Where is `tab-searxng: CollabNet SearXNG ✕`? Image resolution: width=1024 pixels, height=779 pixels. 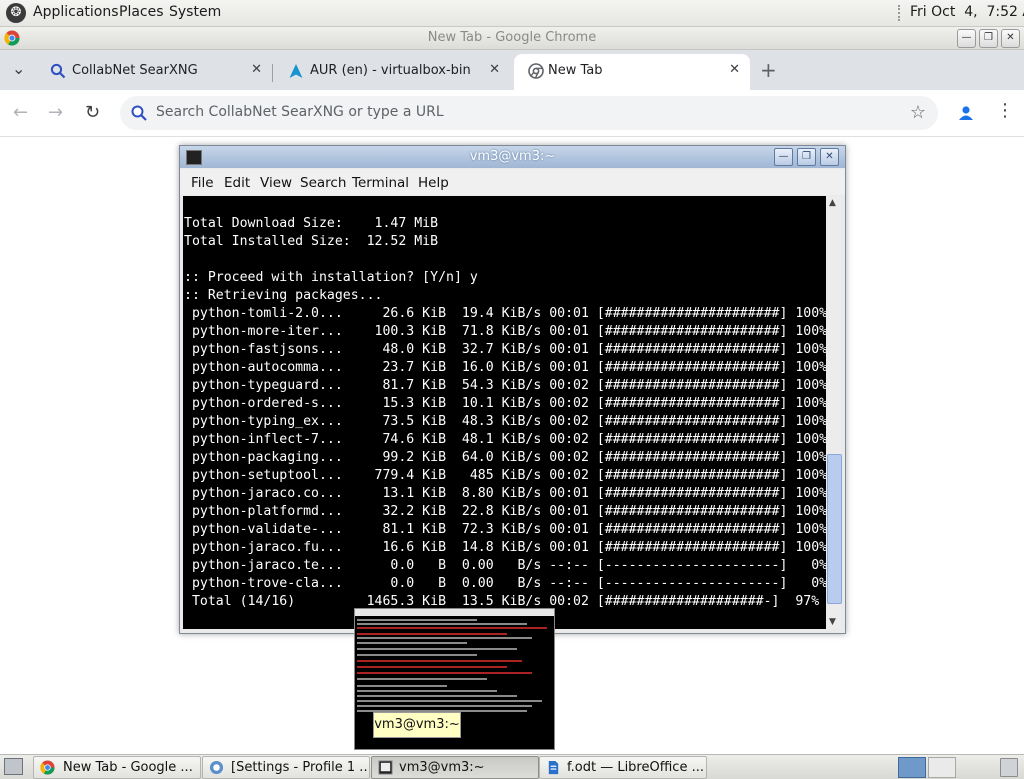 tab-searxng: CollabNet SearXNG ✕ is located at coordinates (154, 72).